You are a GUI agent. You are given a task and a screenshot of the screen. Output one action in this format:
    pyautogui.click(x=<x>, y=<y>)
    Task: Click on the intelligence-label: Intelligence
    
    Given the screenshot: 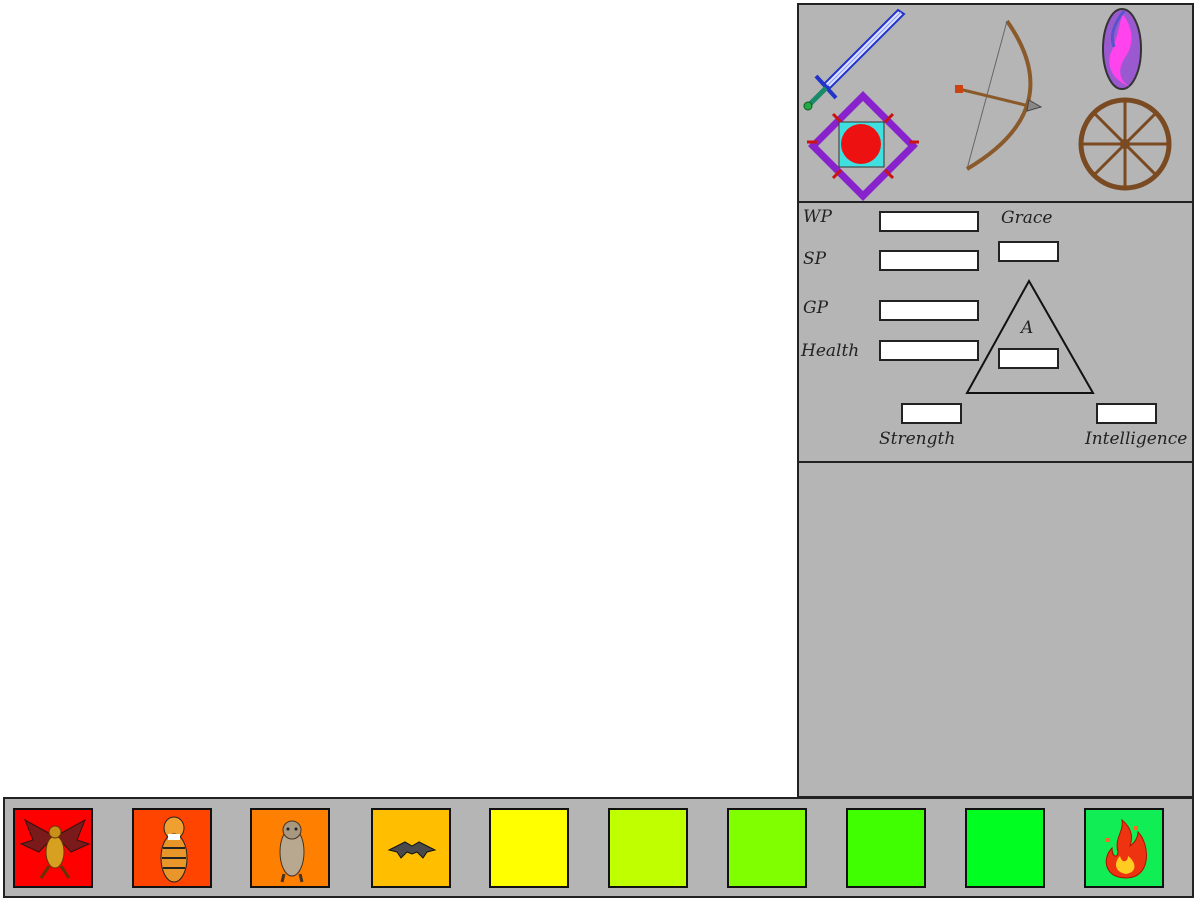 What is the action you would take?
    pyautogui.click(x=1136, y=439)
    